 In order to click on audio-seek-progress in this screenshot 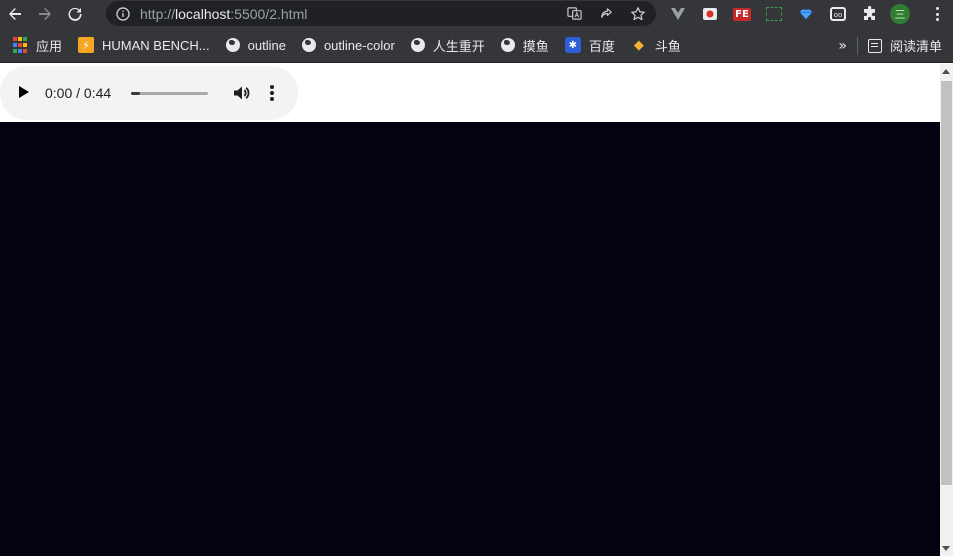, I will do `click(136, 93)`.